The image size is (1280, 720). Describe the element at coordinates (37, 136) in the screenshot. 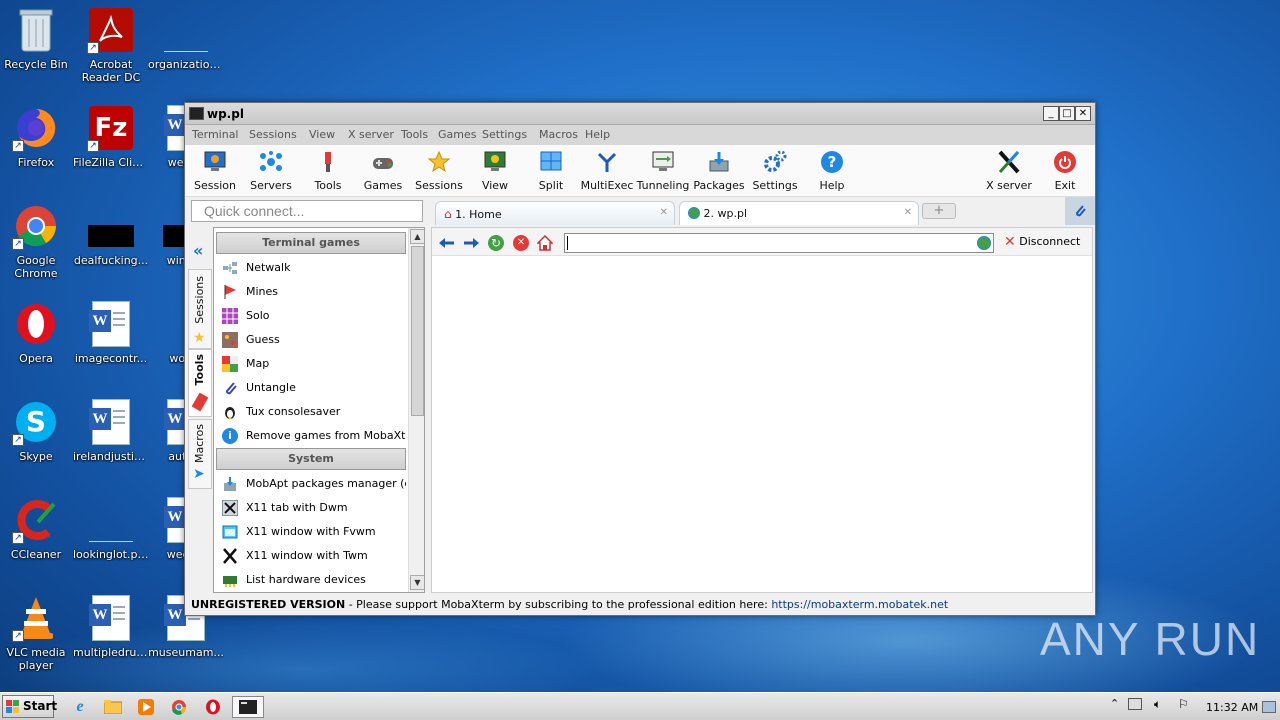

I see `desktop-icon-firefox: ↗ Firefox` at that location.